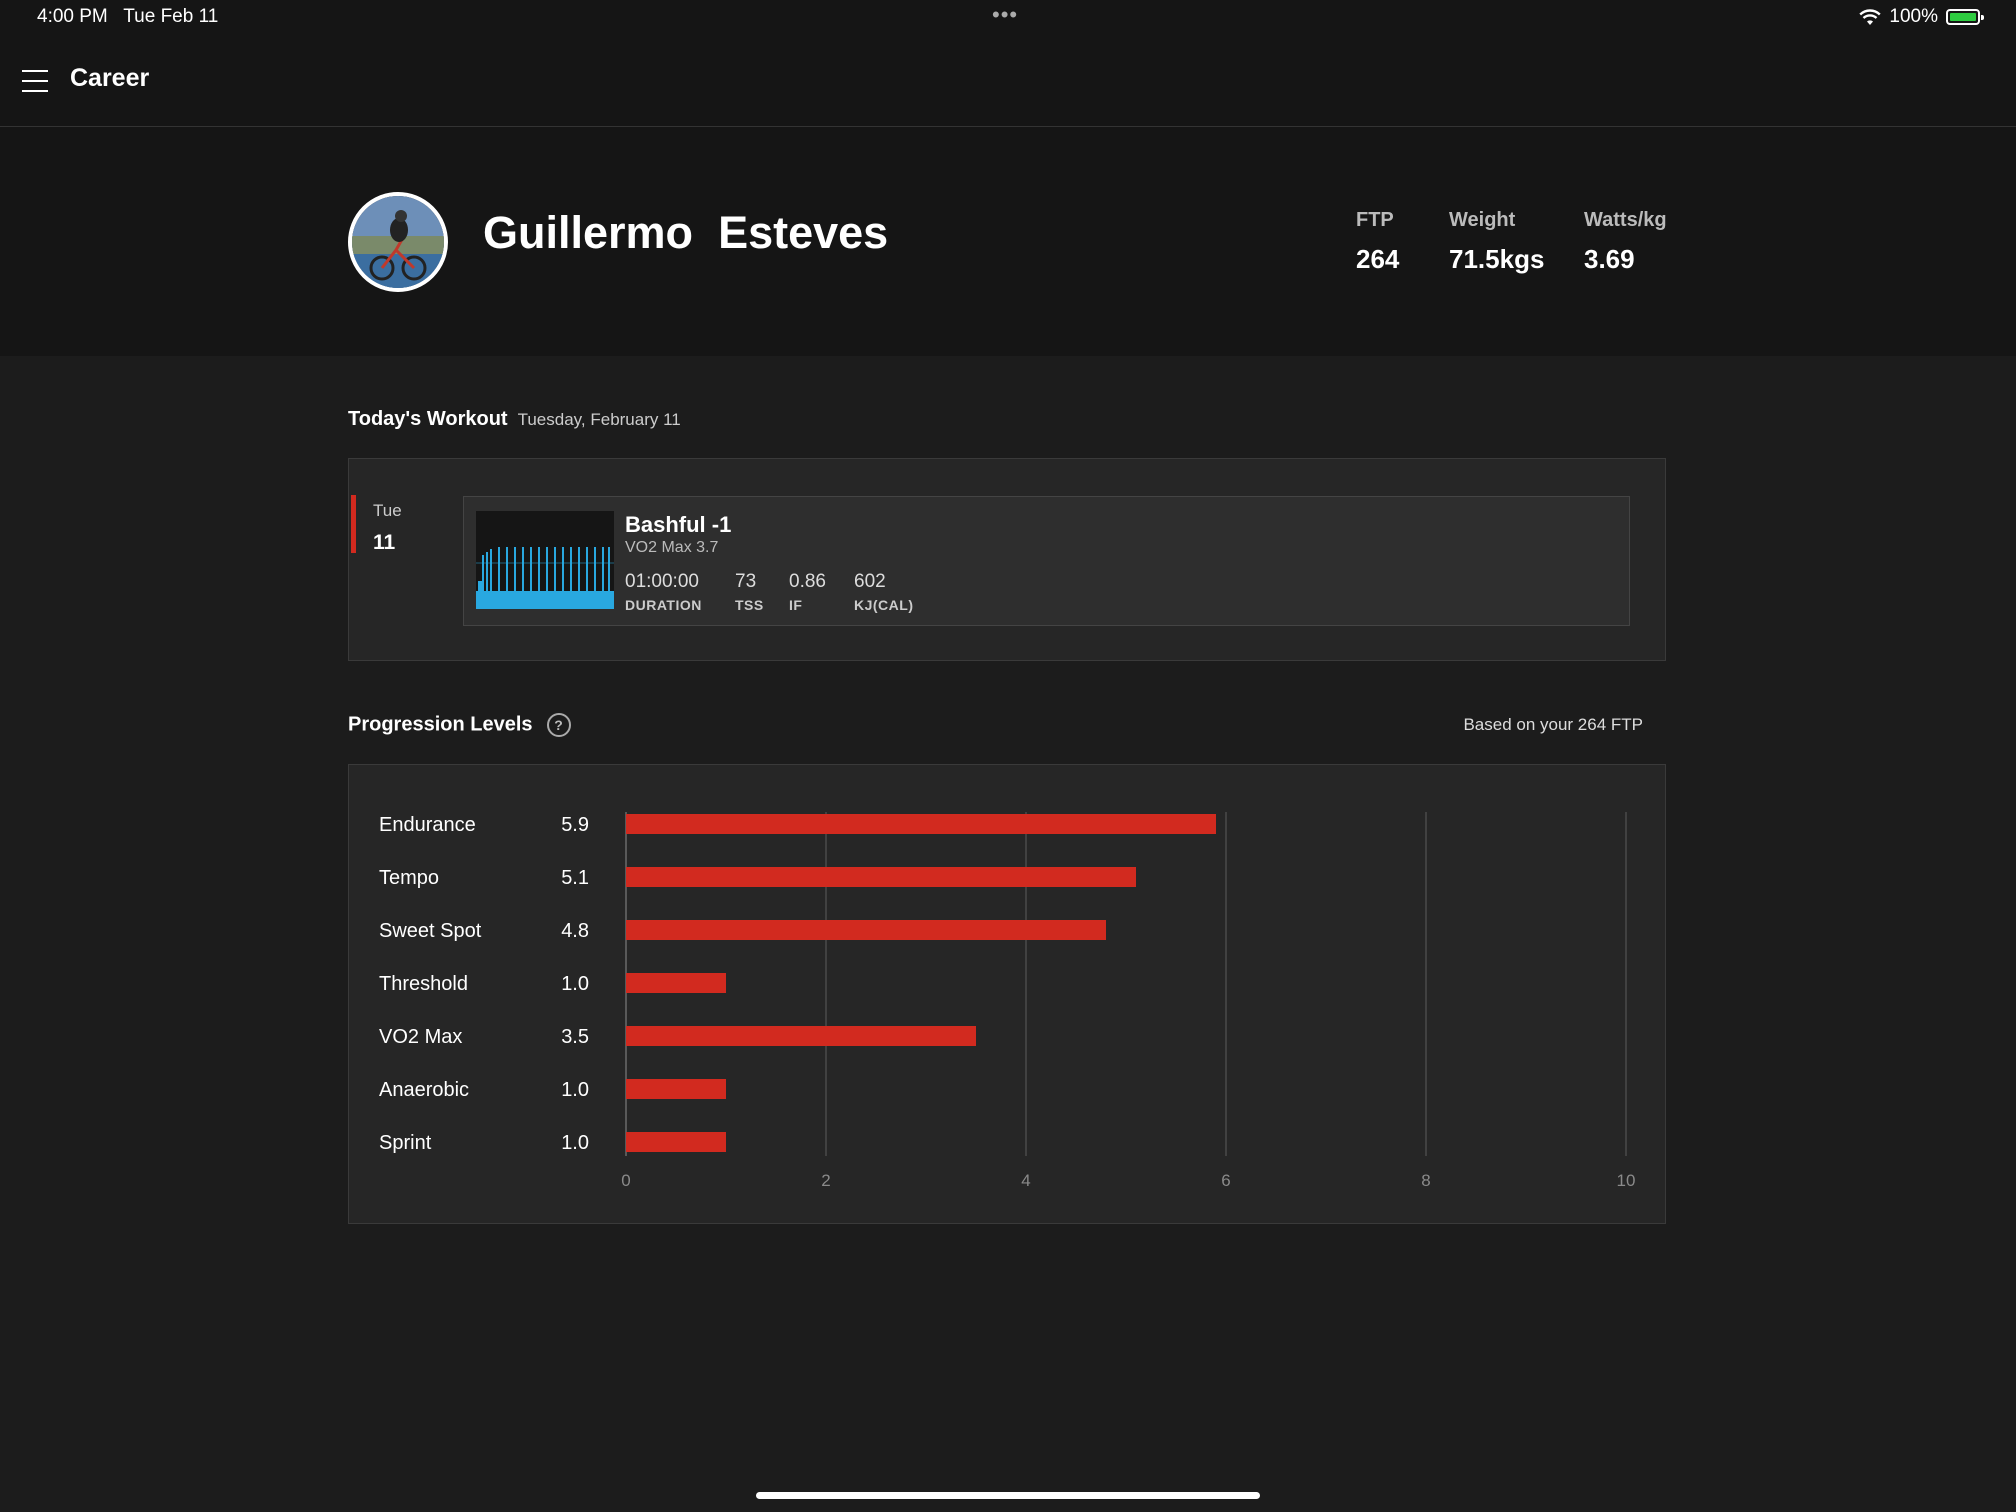 This screenshot has width=2016, height=1512. Describe the element at coordinates (807, 581) in the screenshot. I see `metric-value: 0.86` at that location.